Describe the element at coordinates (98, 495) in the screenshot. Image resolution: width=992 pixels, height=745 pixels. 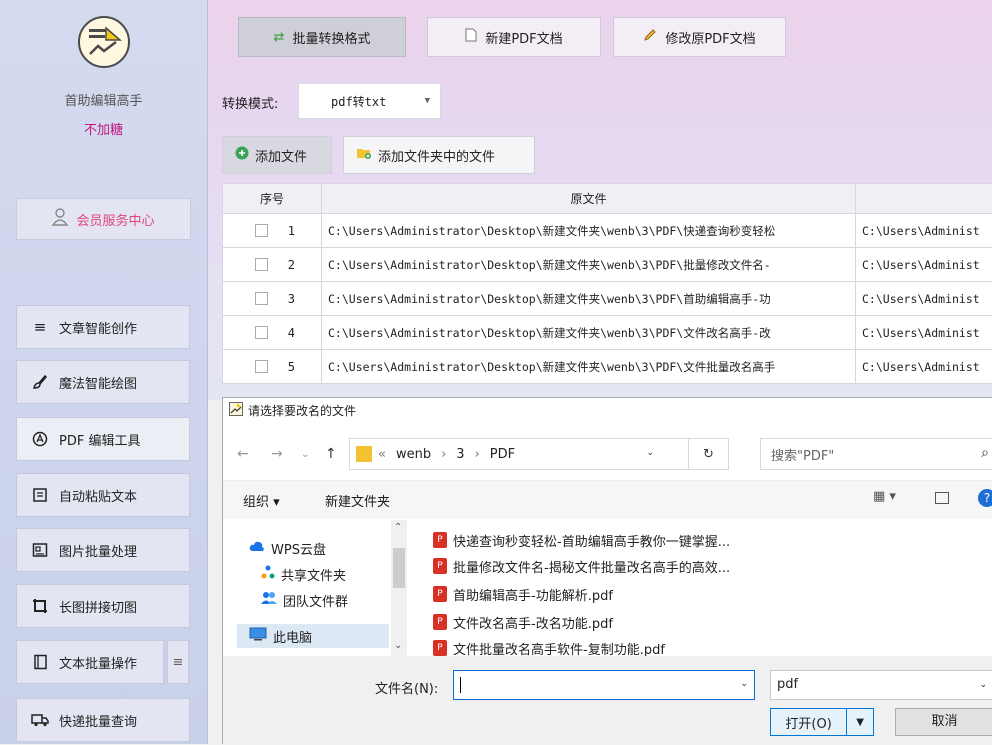
I see `sidebar-item-label: 自动粘贴文本` at that location.